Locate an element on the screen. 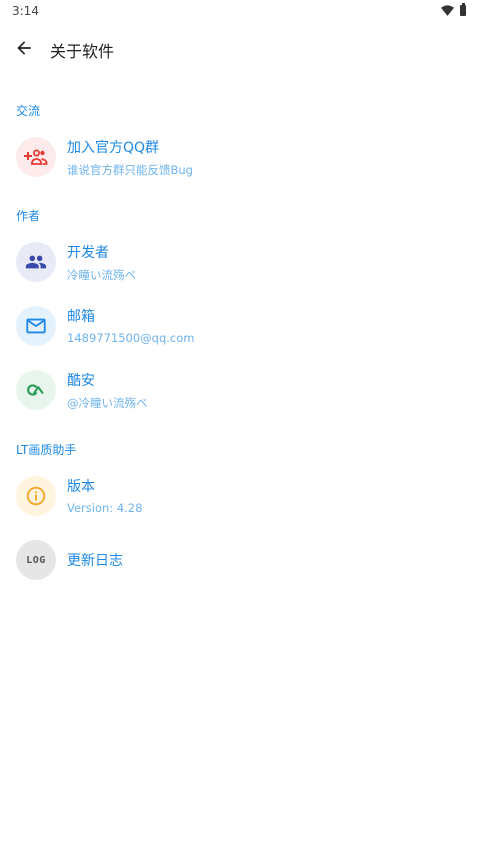 This screenshot has height=854, width=480. list-item-version: 版本 Version: 4.28 is located at coordinates (240, 496).